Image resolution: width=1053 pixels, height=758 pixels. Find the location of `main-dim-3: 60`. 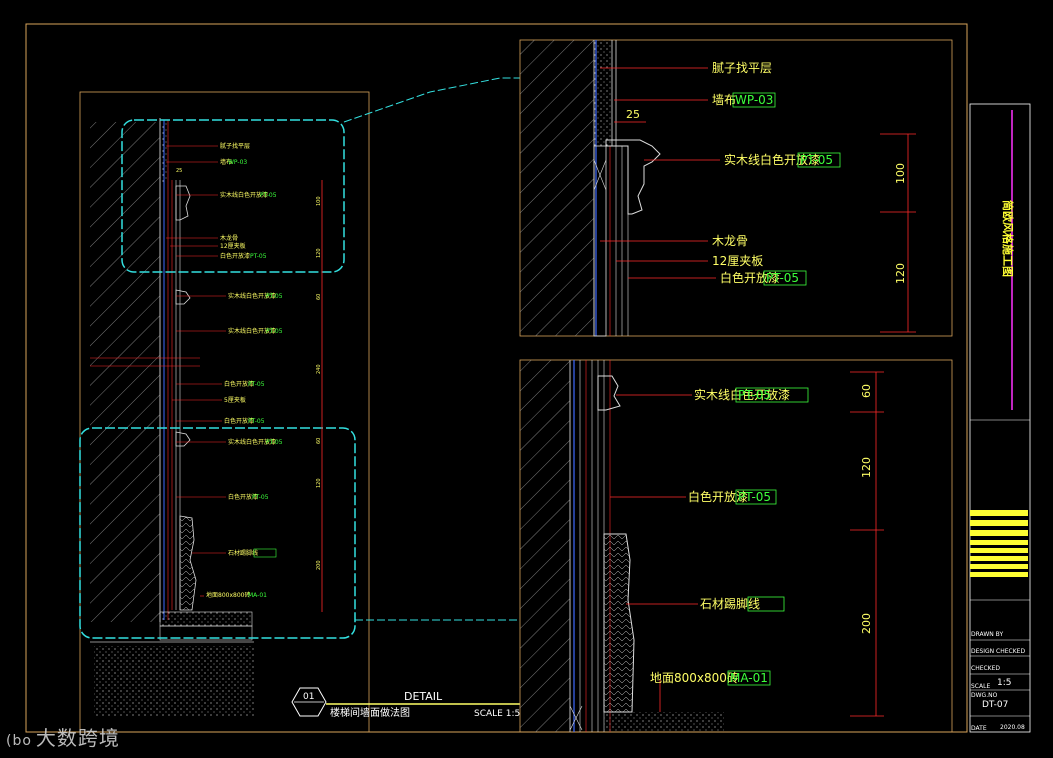

main-dim-3: 60 is located at coordinates (319, 297).